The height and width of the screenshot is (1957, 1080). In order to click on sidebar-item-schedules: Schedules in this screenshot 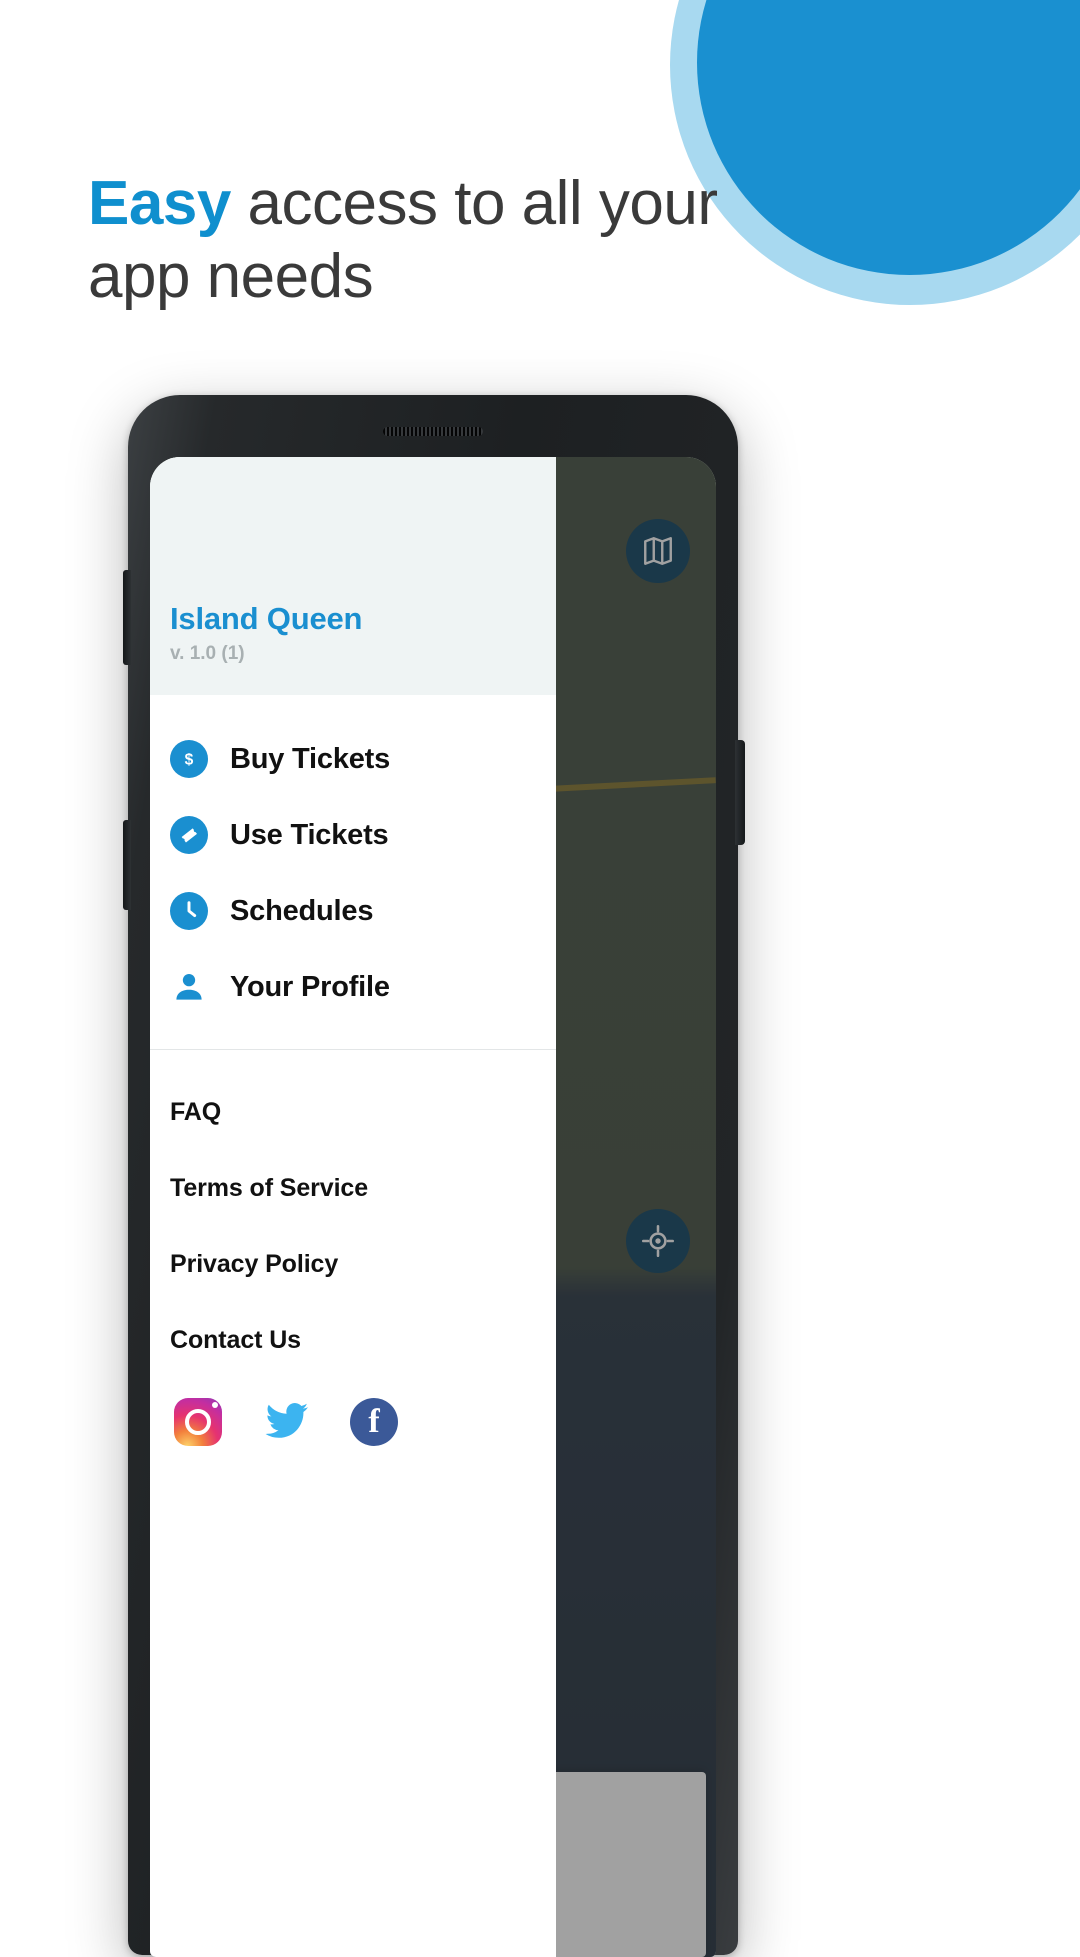, I will do `click(353, 911)`.